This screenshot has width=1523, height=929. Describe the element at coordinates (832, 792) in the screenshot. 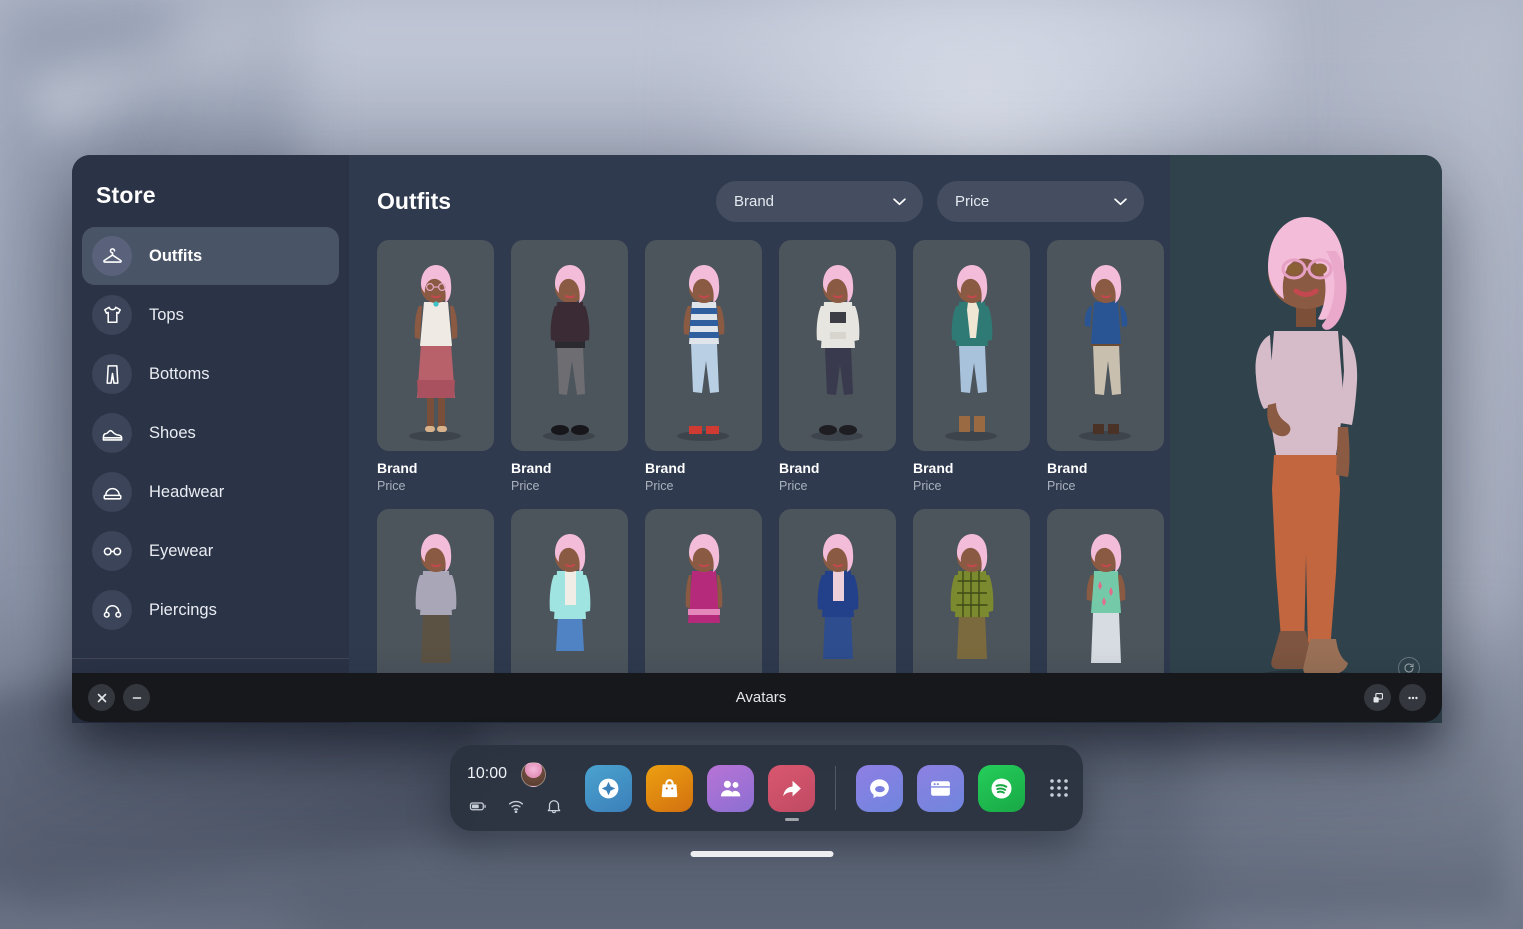

I see `dock-app-list` at that location.